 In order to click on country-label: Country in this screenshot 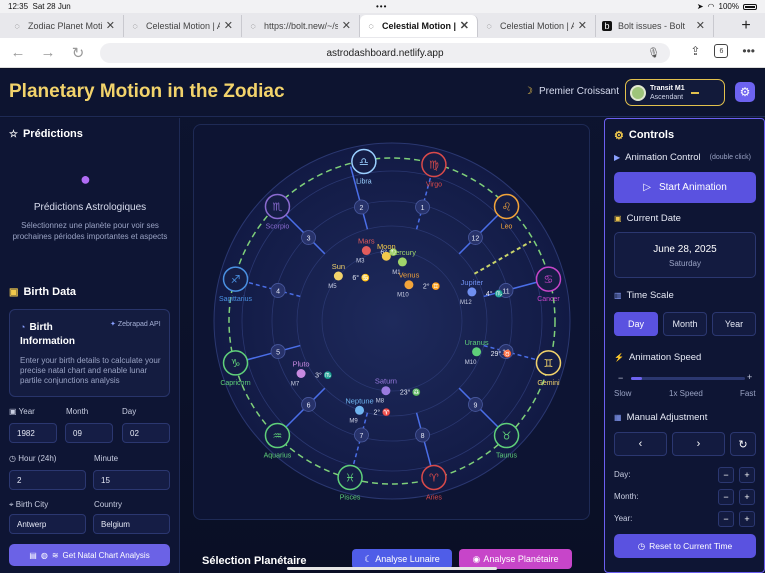, I will do `click(108, 504)`.